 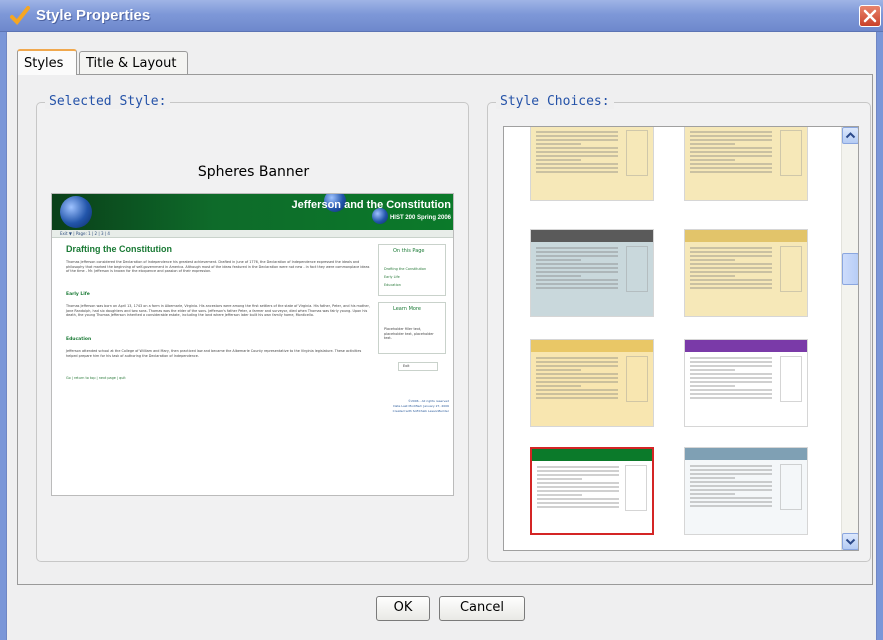 What do you see at coordinates (133, 62) in the screenshot?
I see `tab-title-layout: Title & Layout` at bounding box center [133, 62].